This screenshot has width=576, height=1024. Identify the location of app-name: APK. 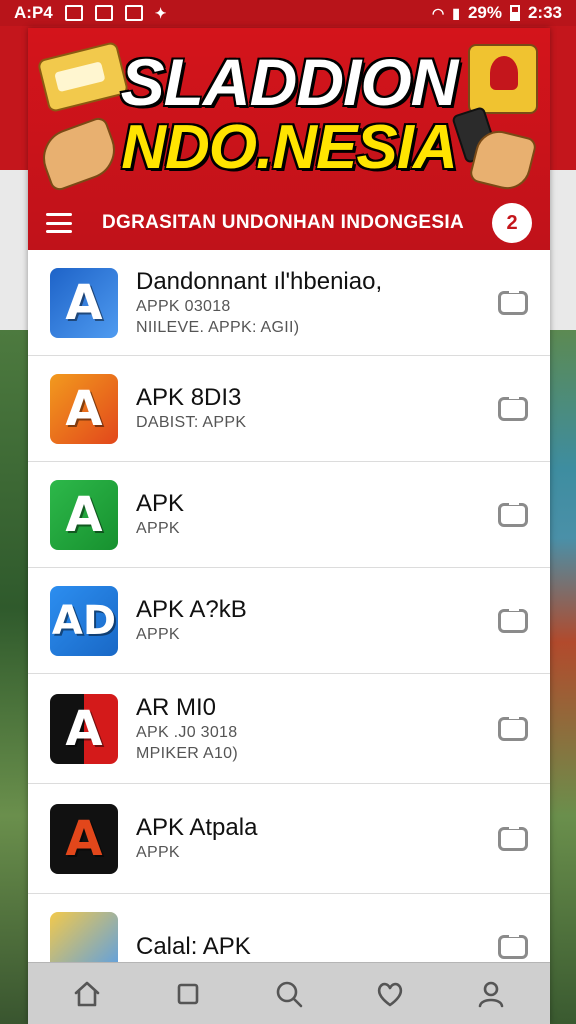
(160, 503).